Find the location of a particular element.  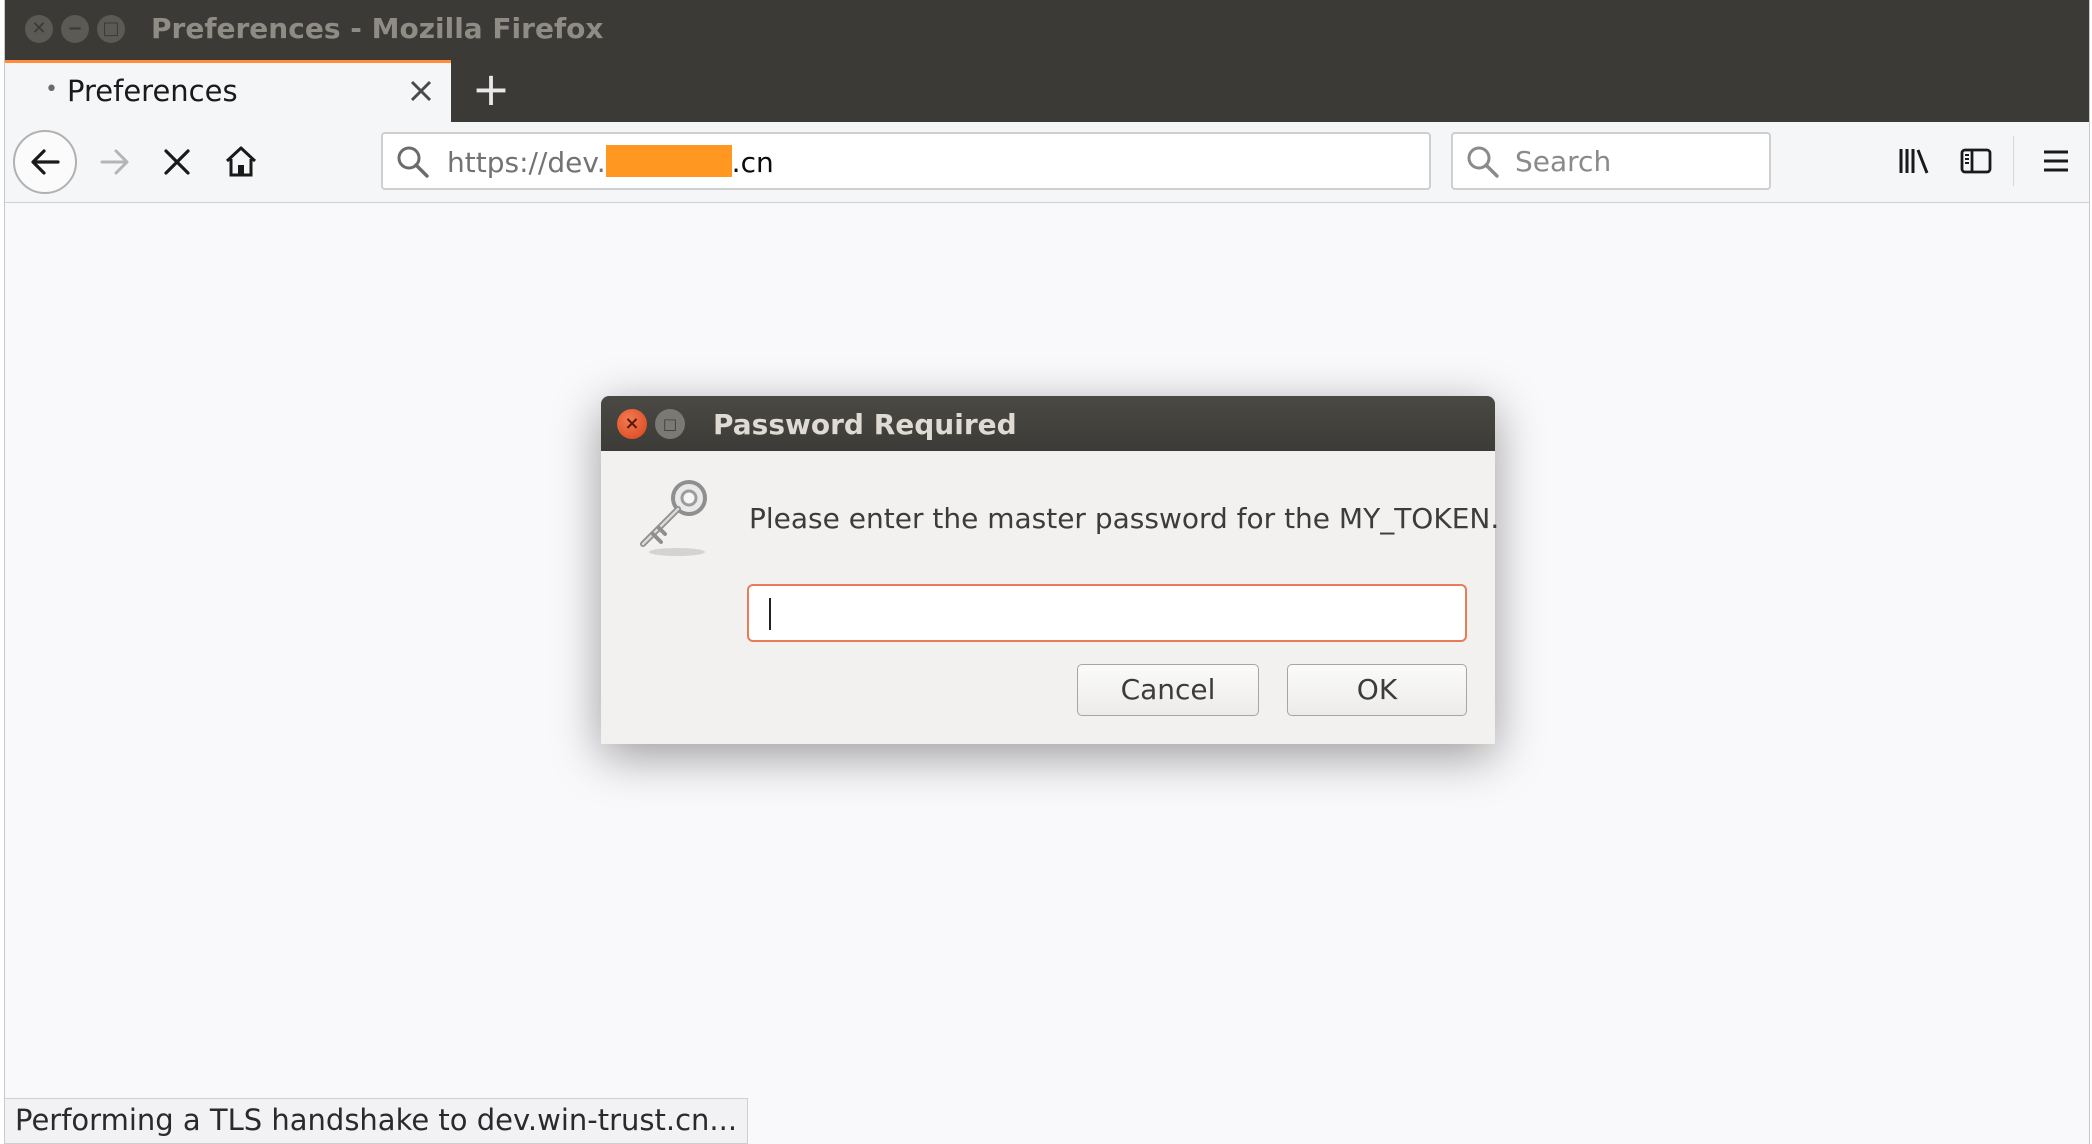

cancel-button: Cancel is located at coordinates (1168, 690).